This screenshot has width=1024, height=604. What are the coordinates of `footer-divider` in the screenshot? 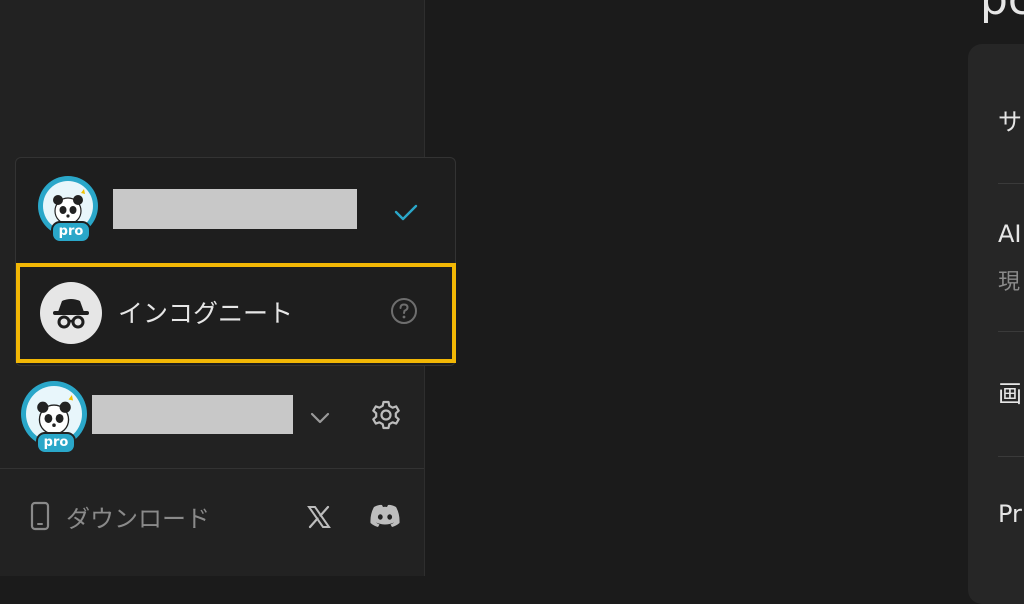 It's located at (212, 468).